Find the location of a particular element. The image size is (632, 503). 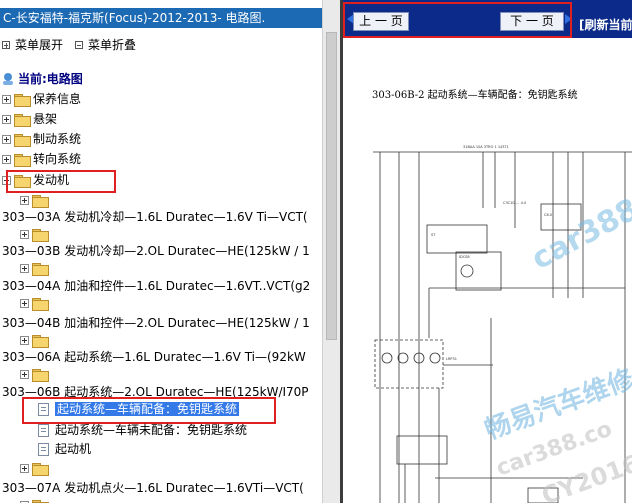

svg-text: C3C1D ... 4.0 is located at coordinates (514, 203).